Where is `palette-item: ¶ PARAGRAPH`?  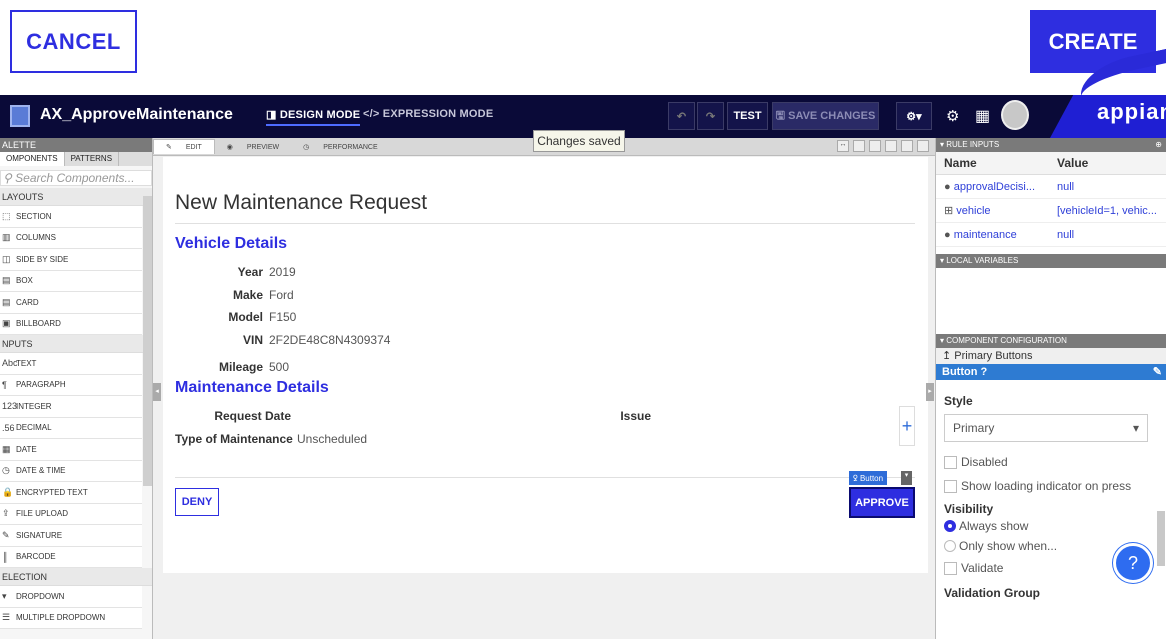
palette-item: ¶ PARAGRAPH is located at coordinates (71, 385).